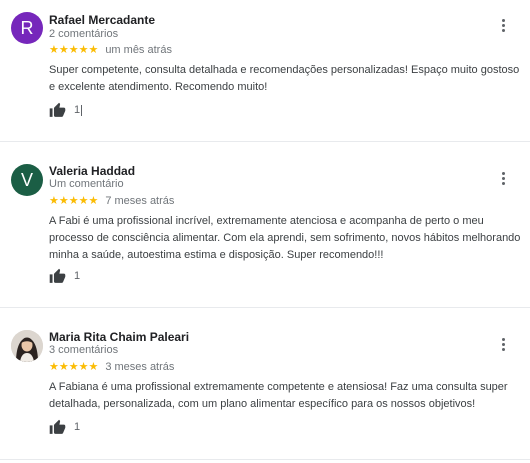 This screenshot has height=463, width=530. I want to click on reviewer-comment-count: 2 comentários, so click(84, 34).